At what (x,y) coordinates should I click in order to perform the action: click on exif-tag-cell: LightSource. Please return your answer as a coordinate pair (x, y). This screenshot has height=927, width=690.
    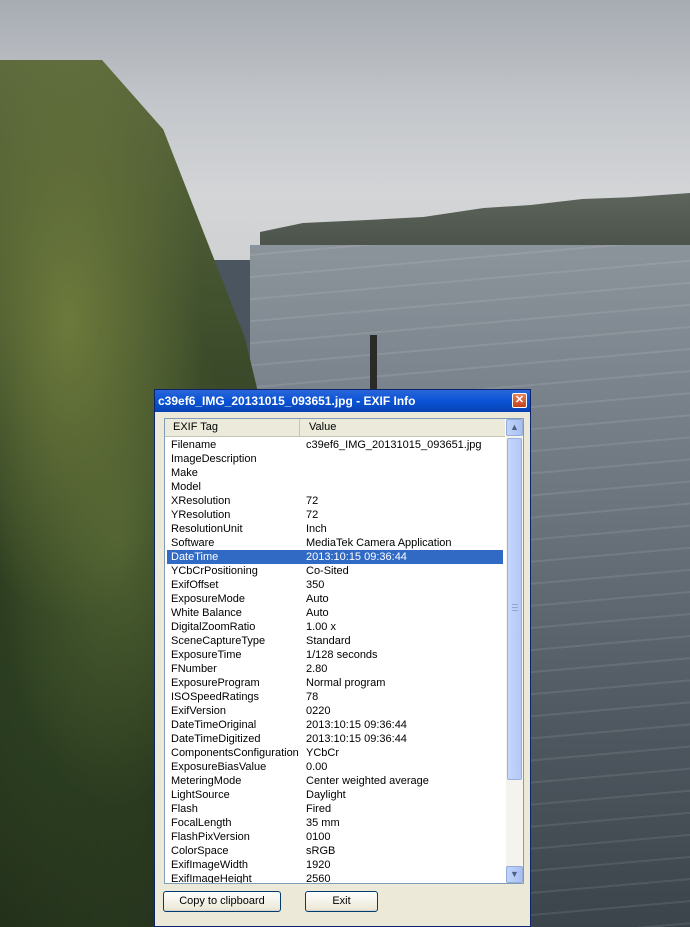
    Looking at the image, I should click on (200, 795).